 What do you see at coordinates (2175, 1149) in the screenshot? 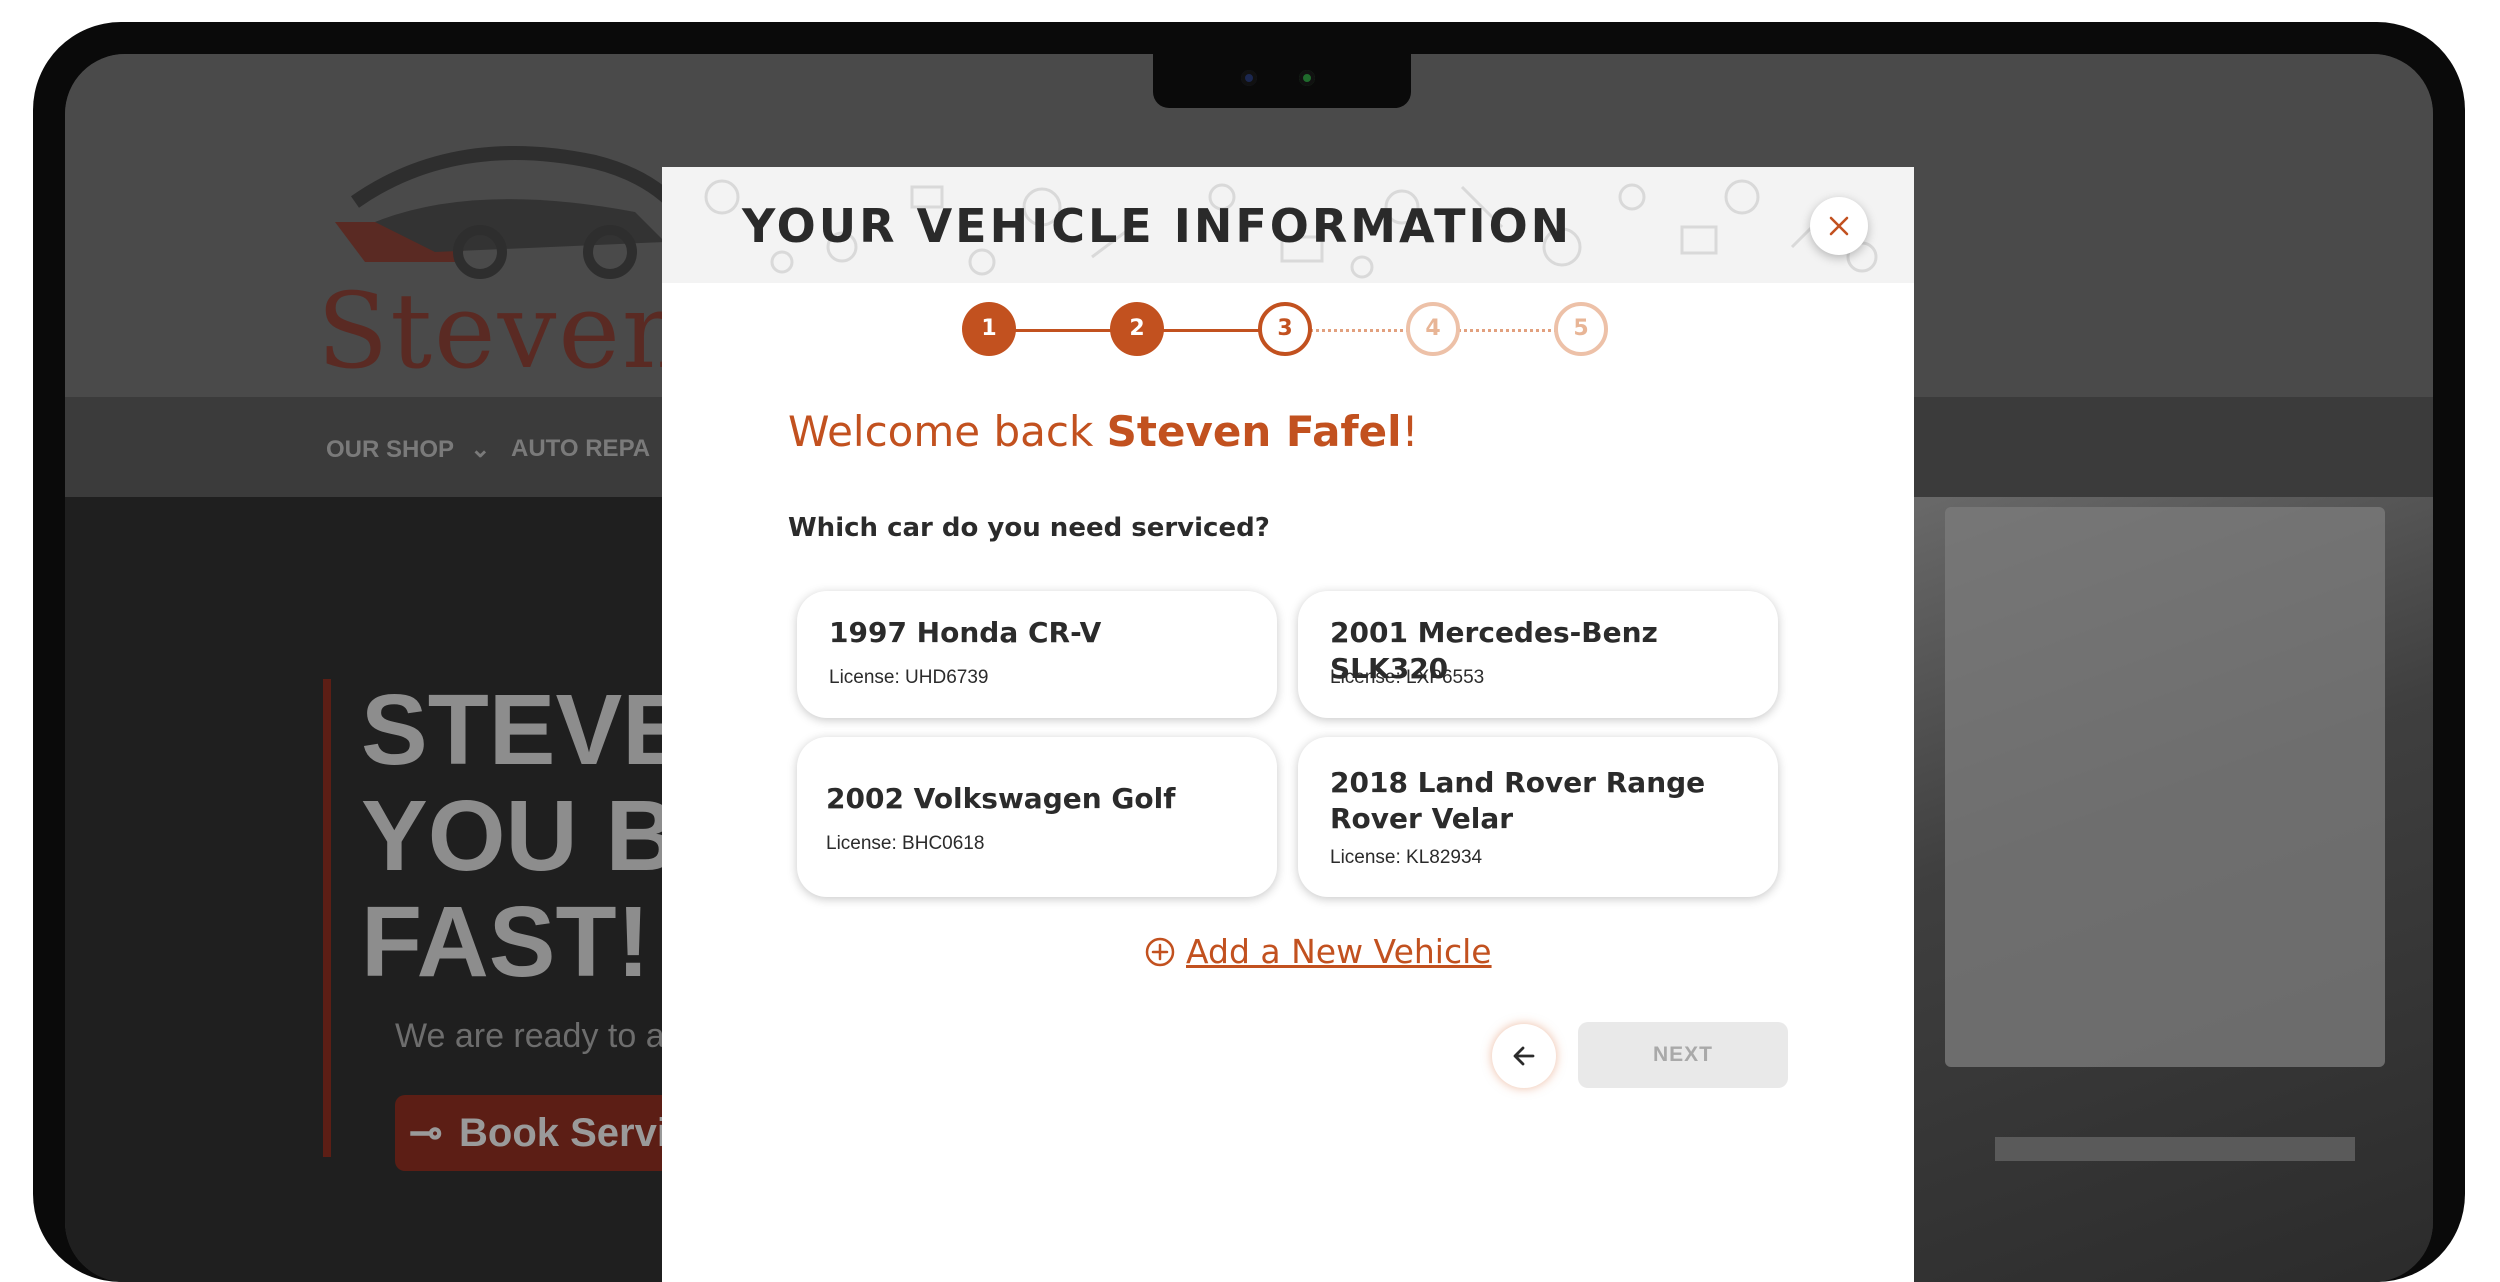
I see `lift-rail-image` at bounding box center [2175, 1149].